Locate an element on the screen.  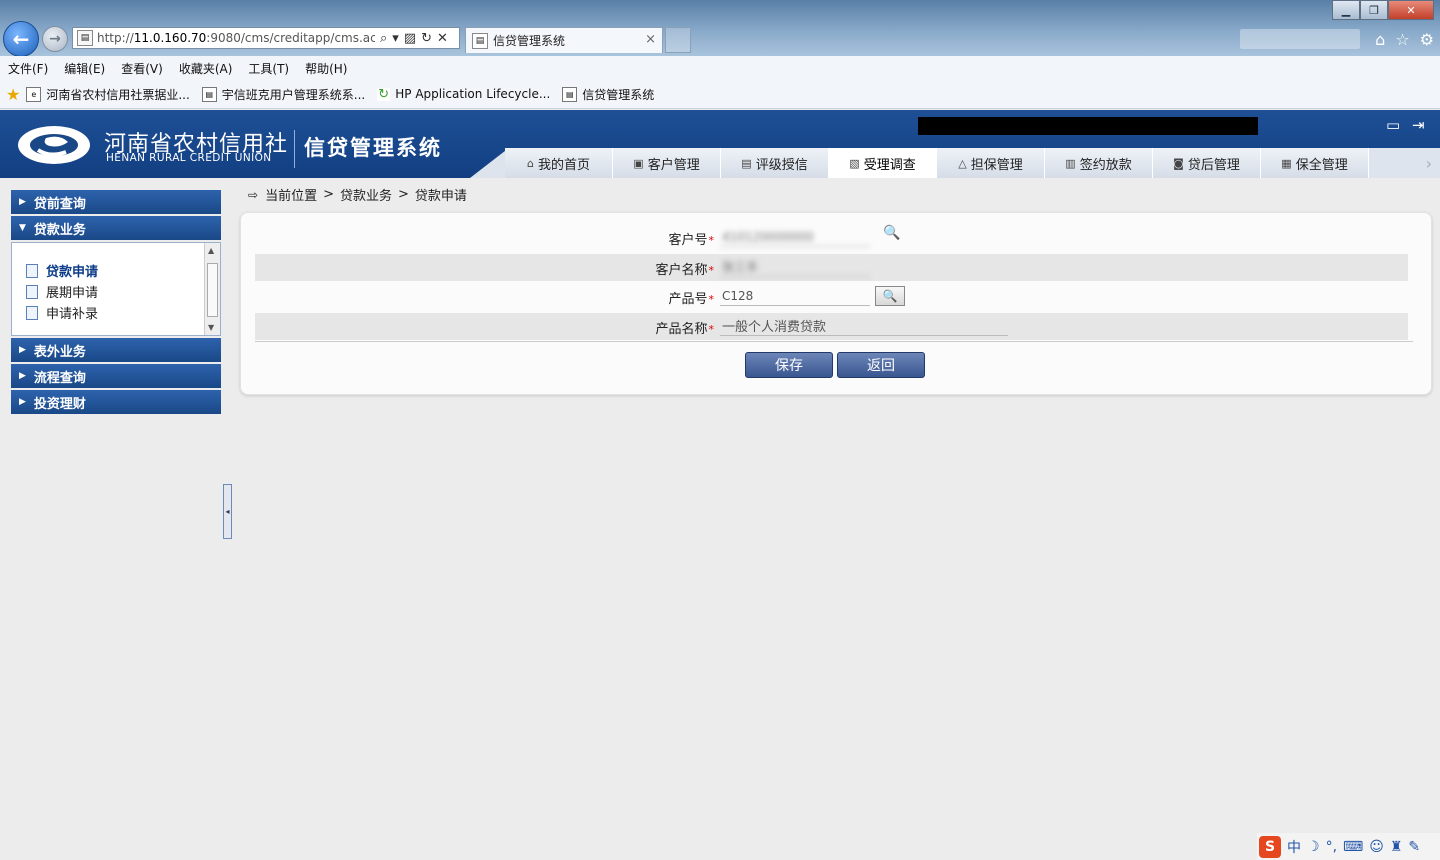
new-tab-button is located at coordinates (678, 40).